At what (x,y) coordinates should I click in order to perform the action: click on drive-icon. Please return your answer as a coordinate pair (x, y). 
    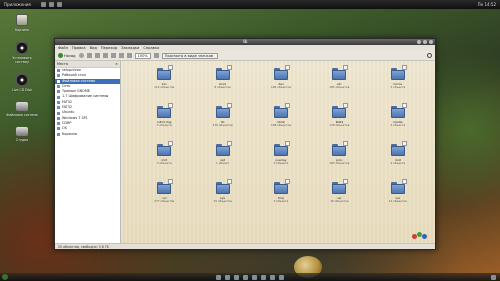
    Looking at the image, I should click on (22, 131).